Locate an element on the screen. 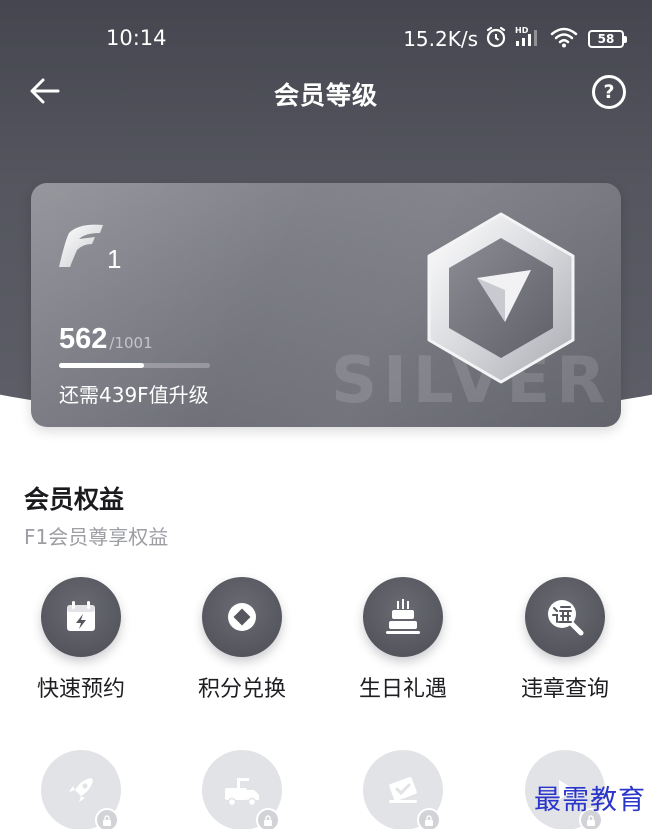 The height and width of the screenshot is (829, 652). site-watermark: 最需教育 is located at coordinates (590, 800).